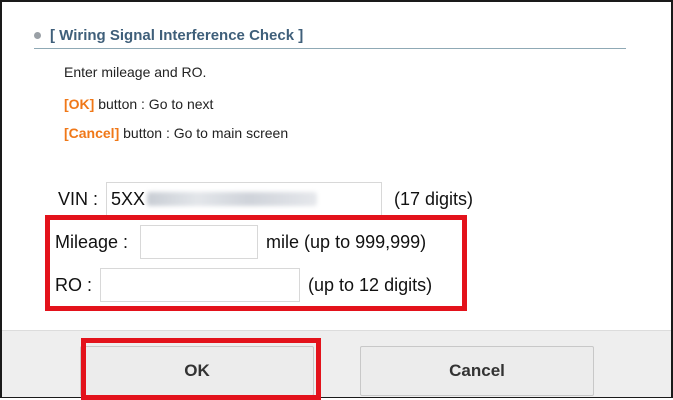 The image size is (673, 400). What do you see at coordinates (330, 35) in the screenshot?
I see `section-header: [ Wiring Signal Interference Check ]` at bounding box center [330, 35].